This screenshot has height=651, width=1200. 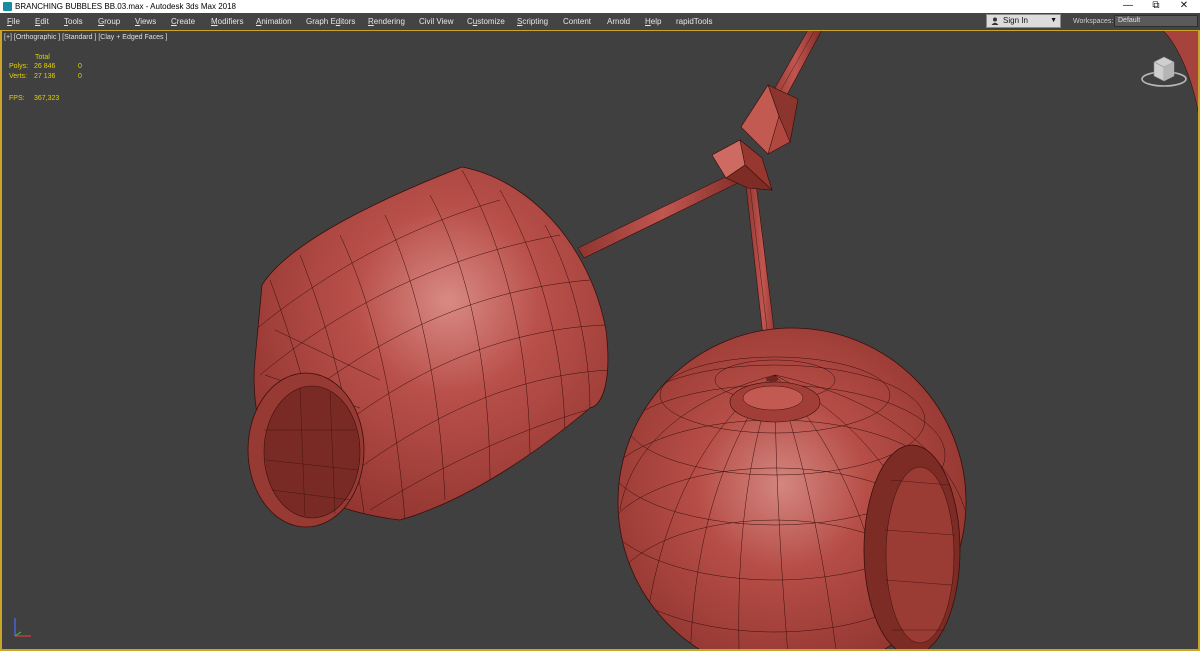 What do you see at coordinates (694, 21) in the screenshot?
I see `menu-rapidtools: rapidTools` at bounding box center [694, 21].